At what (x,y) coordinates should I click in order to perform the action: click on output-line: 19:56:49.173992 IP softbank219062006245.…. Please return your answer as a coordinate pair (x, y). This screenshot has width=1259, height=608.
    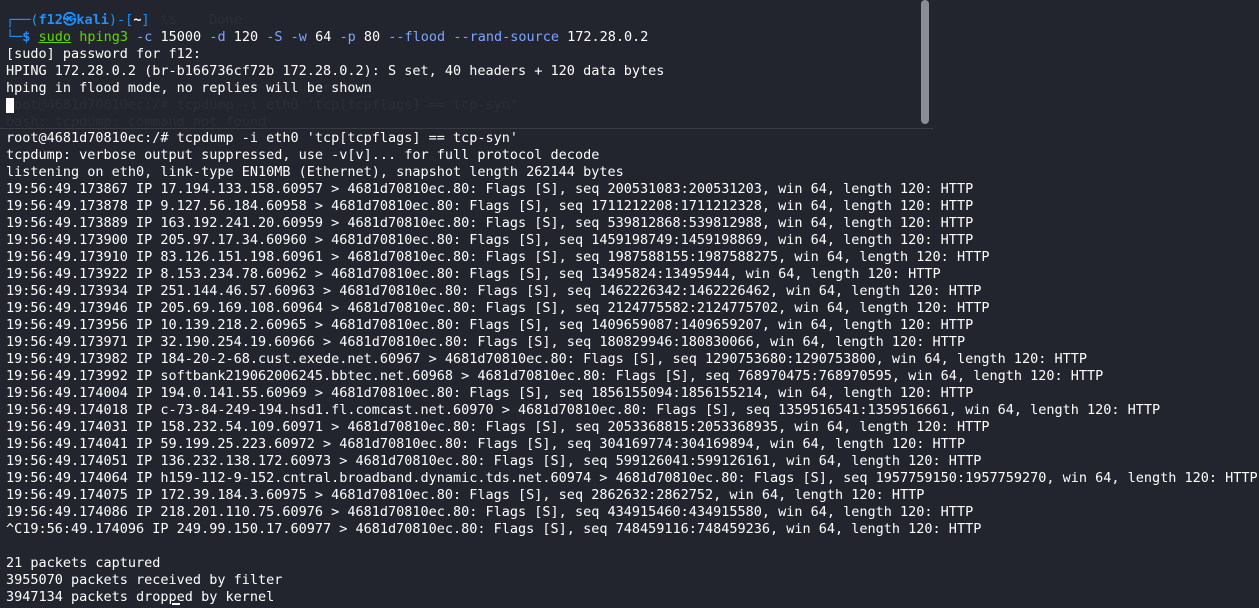
    Looking at the image, I should click on (555, 376).